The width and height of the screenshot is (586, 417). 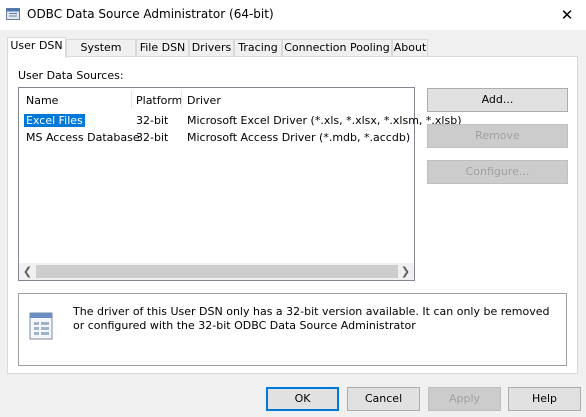 I want to click on list-cell-name: MS Access Database, so click(x=83, y=137).